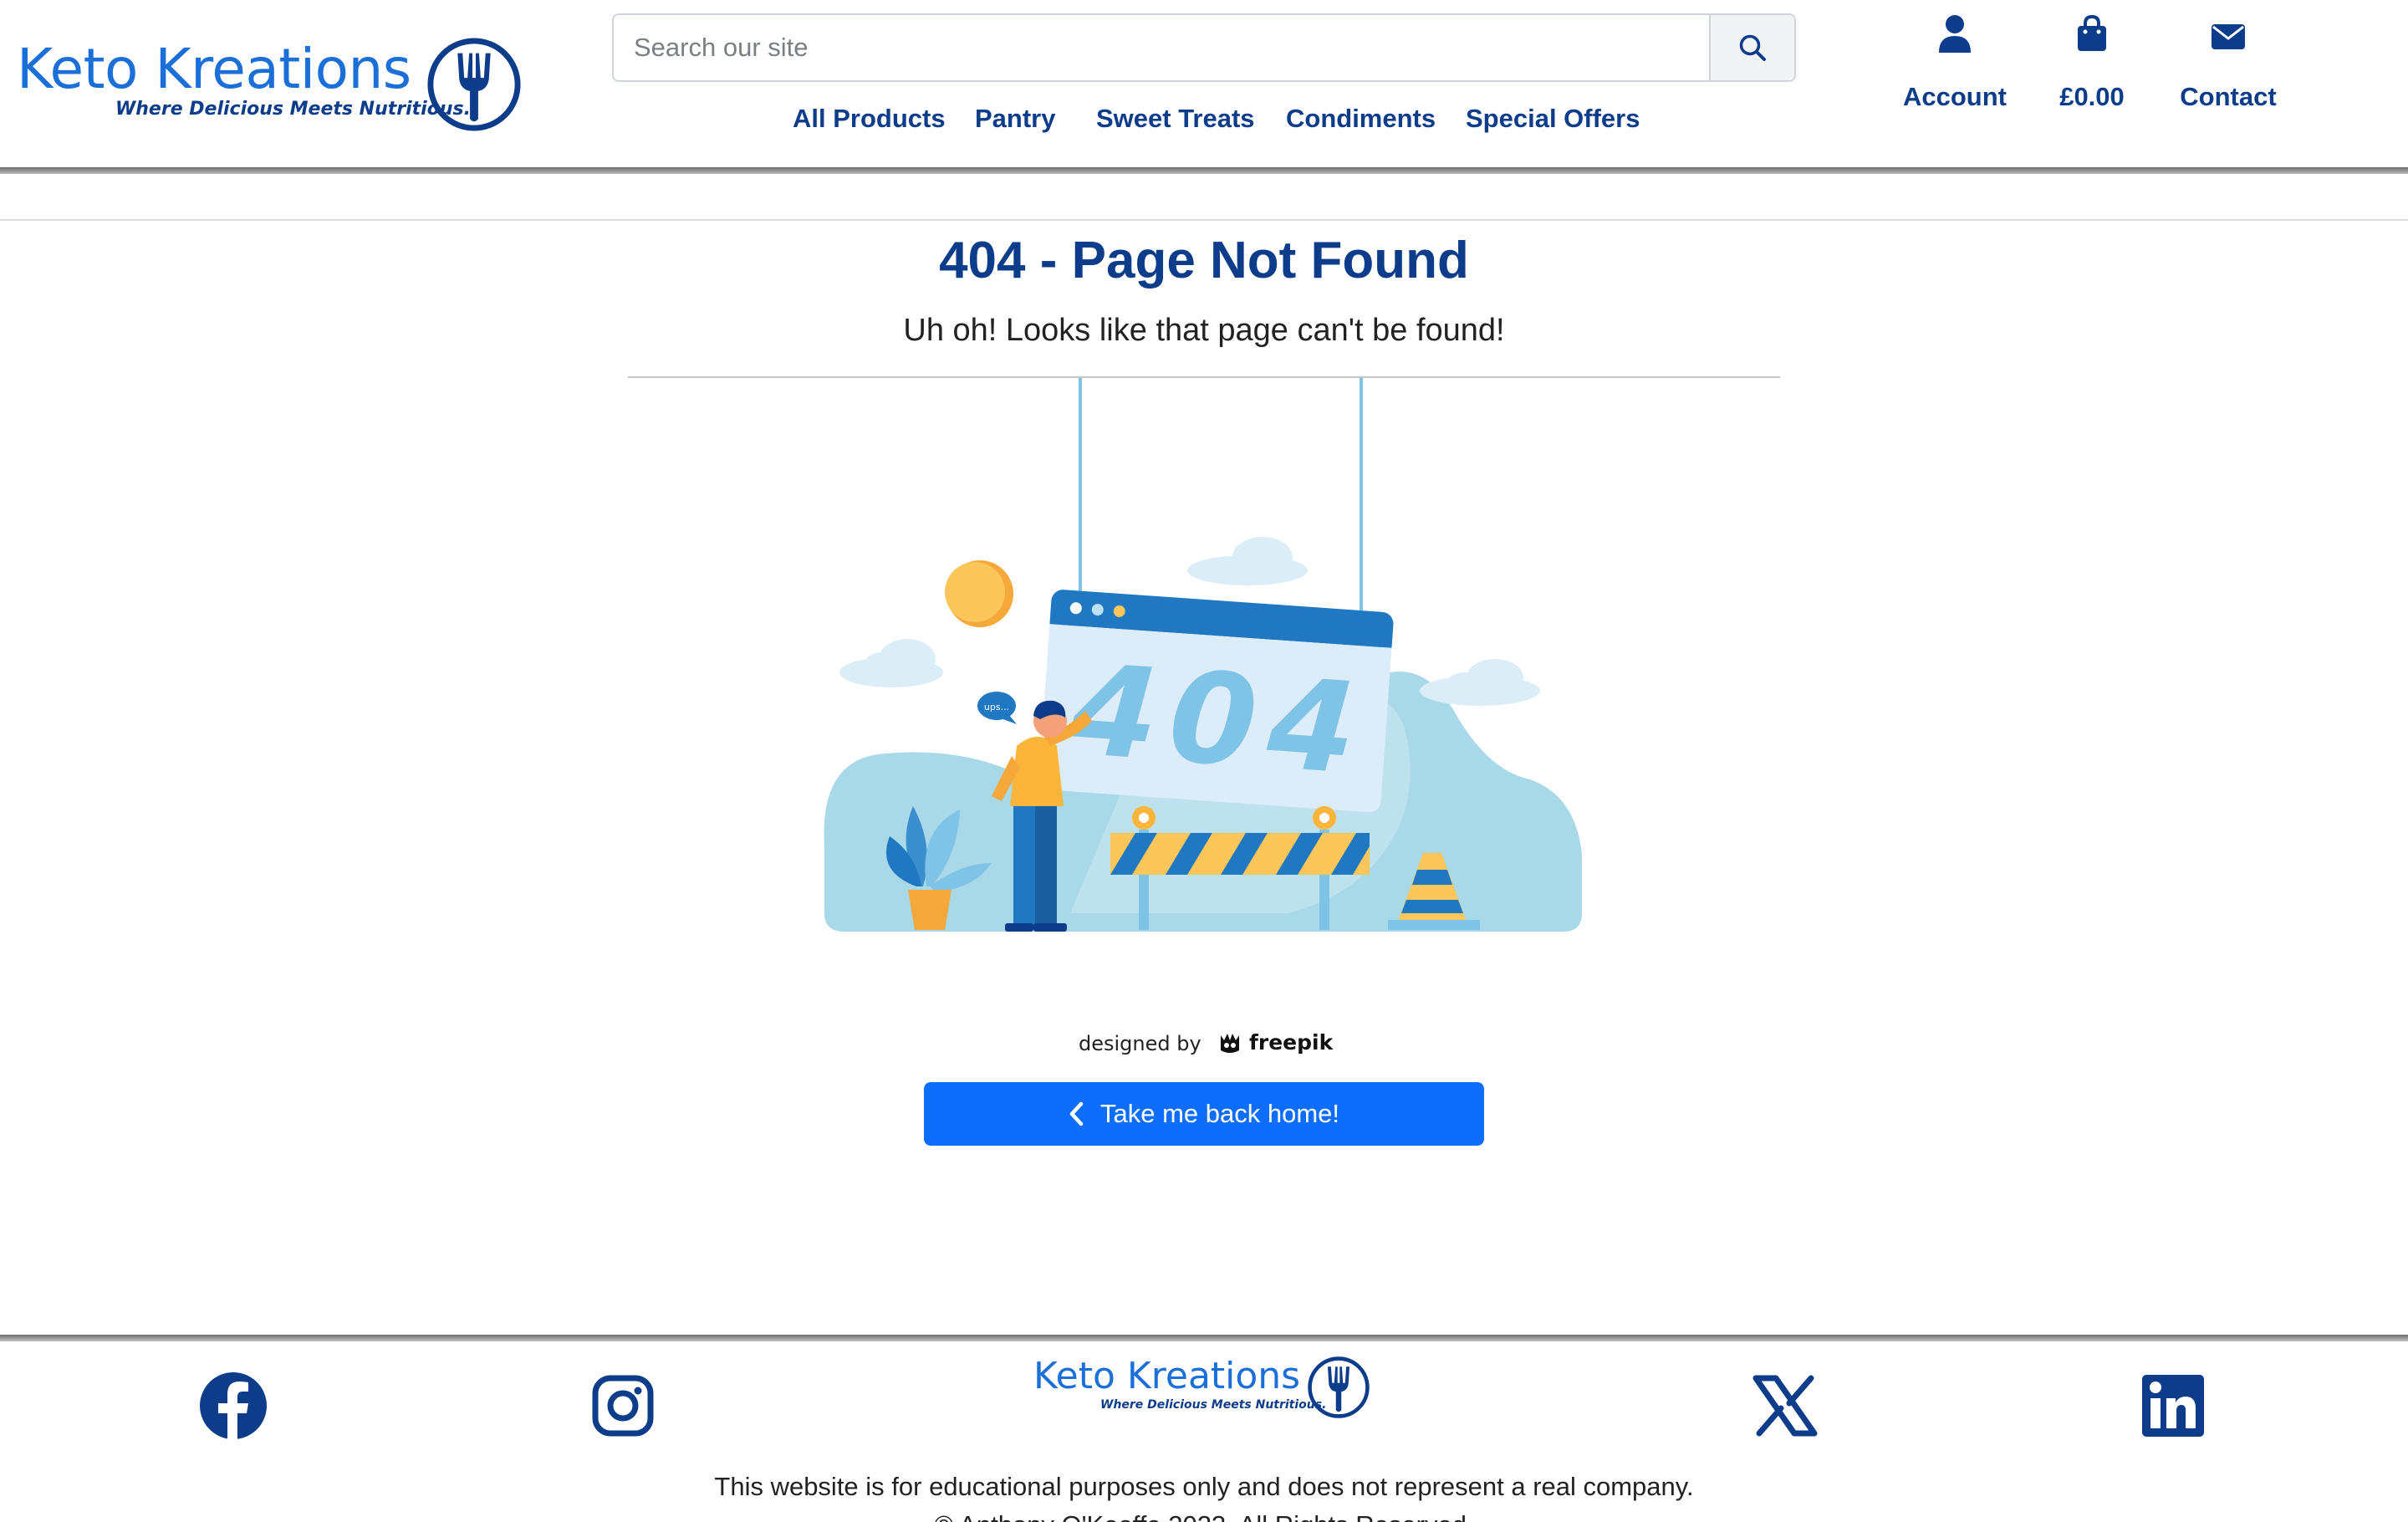 The image size is (2408, 1522). What do you see at coordinates (1077, 1113) in the screenshot?
I see `chevron-left-icon` at bounding box center [1077, 1113].